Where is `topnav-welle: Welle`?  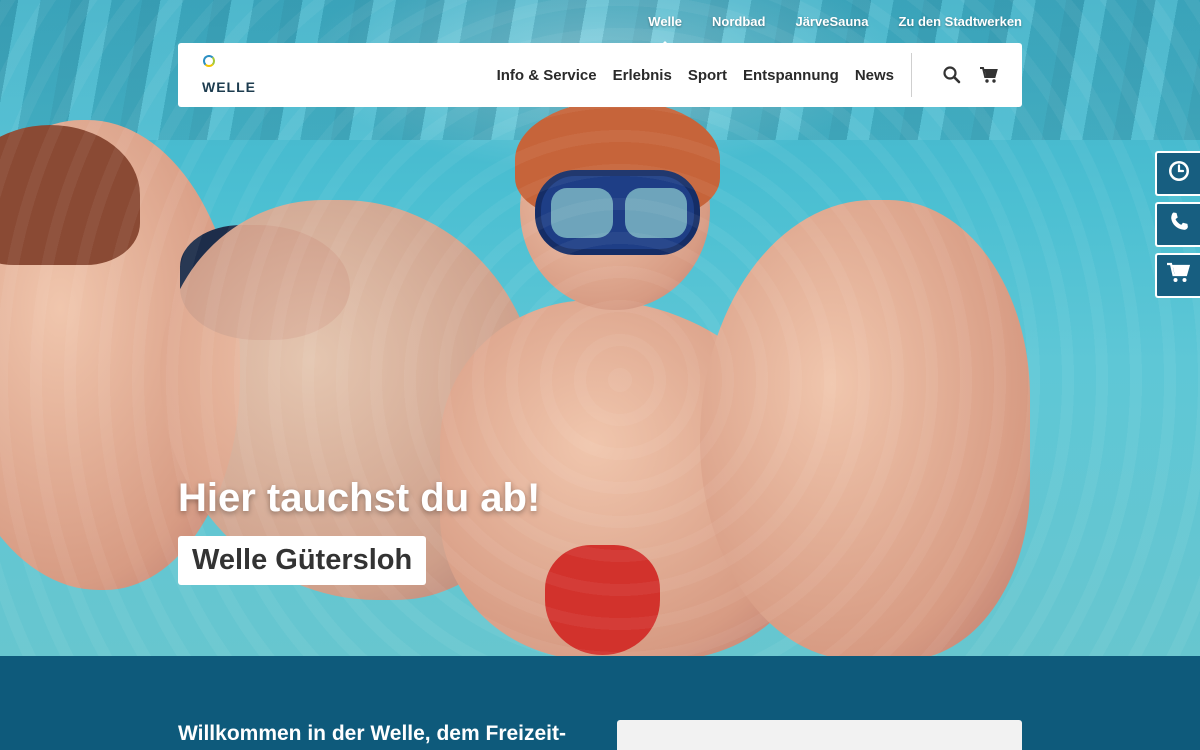 topnav-welle: Welle is located at coordinates (665, 30).